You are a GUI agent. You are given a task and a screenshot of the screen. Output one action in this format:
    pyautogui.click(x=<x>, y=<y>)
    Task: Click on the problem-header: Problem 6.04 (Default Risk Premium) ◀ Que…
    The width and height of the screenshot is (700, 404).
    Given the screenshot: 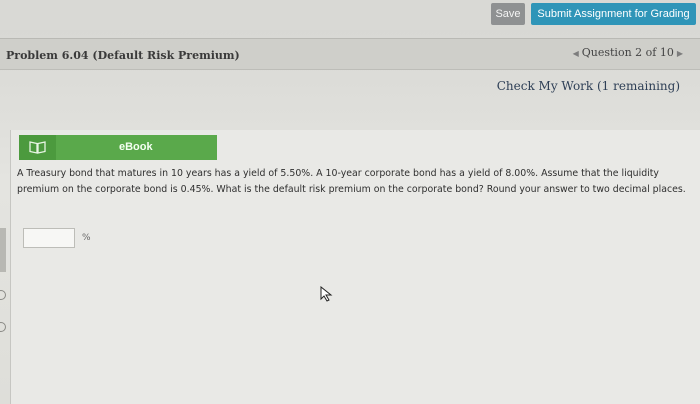 What is the action you would take?
    pyautogui.click(x=350, y=54)
    